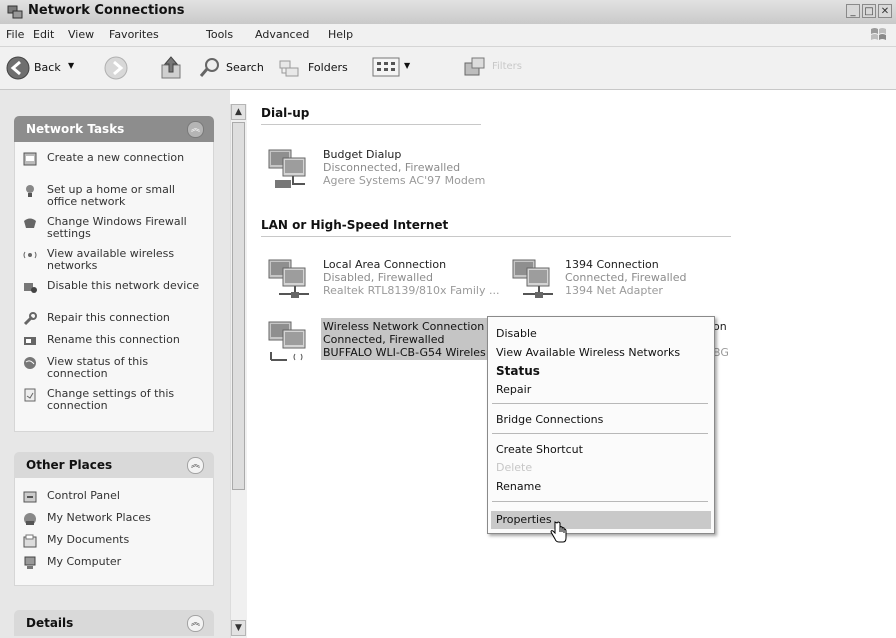 This screenshot has height=638, width=896. What do you see at coordinates (516, 333) in the screenshot?
I see `menu-item-disable: Disable` at bounding box center [516, 333].